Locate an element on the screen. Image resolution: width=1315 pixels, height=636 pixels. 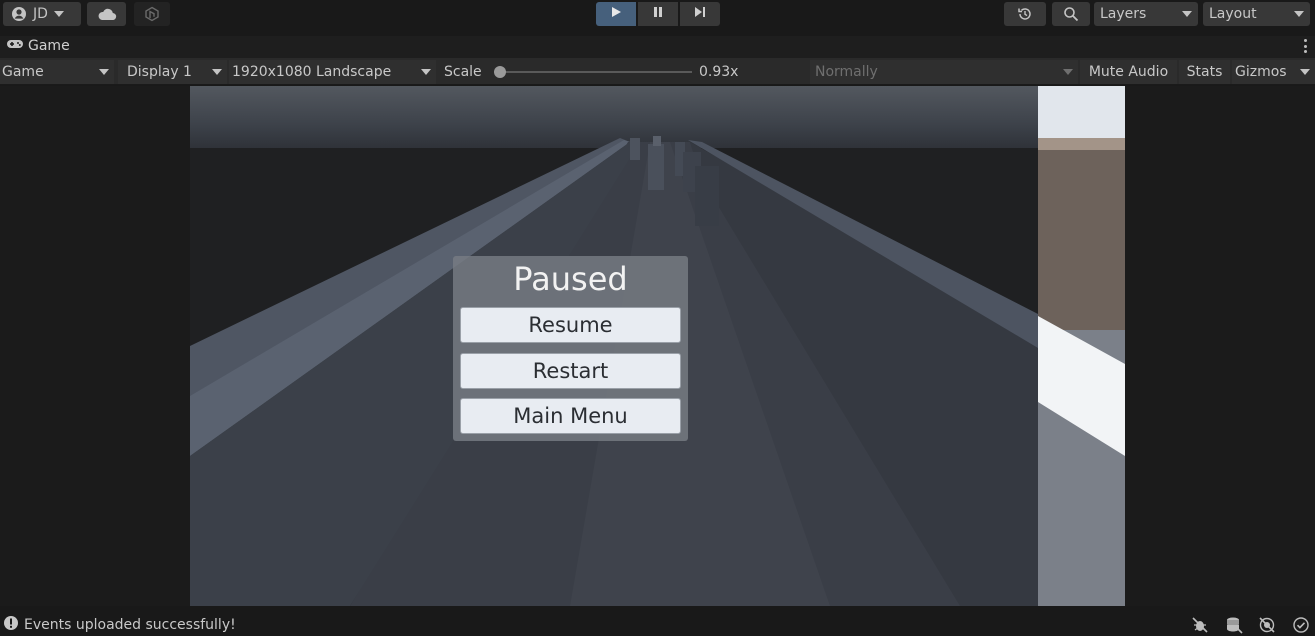
pause-icon is located at coordinates (658, 14).